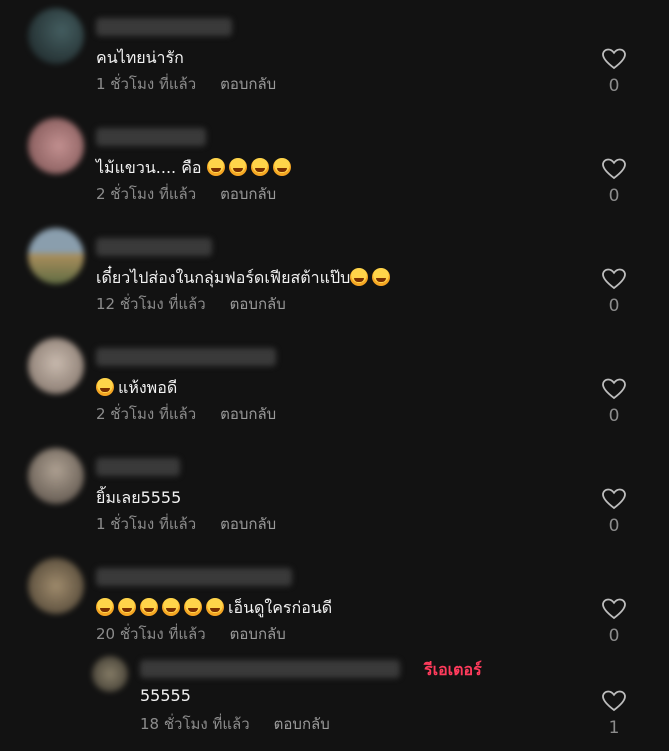 Image resolution: width=669 pixels, height=751 pixels. Describe the element at coordinates (614, 714) in the screenshot. I see `like-control: 1` at that location.